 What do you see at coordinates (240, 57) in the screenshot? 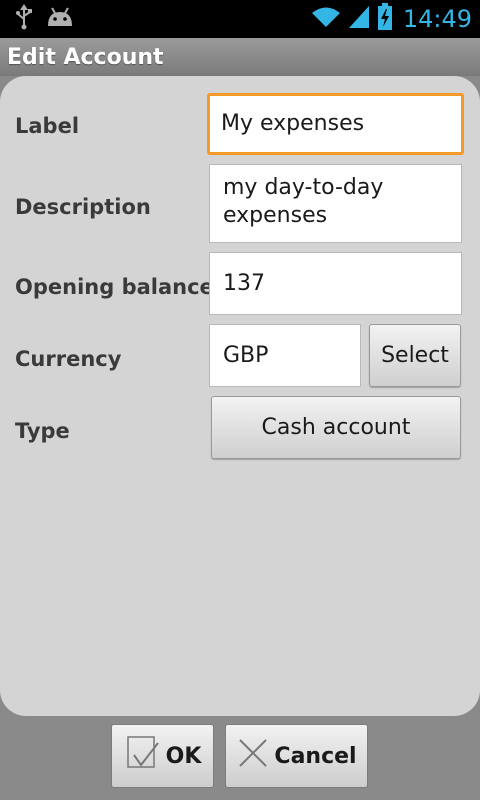
I see `title-bar: Edit Account` at bounding box center [240, 57].